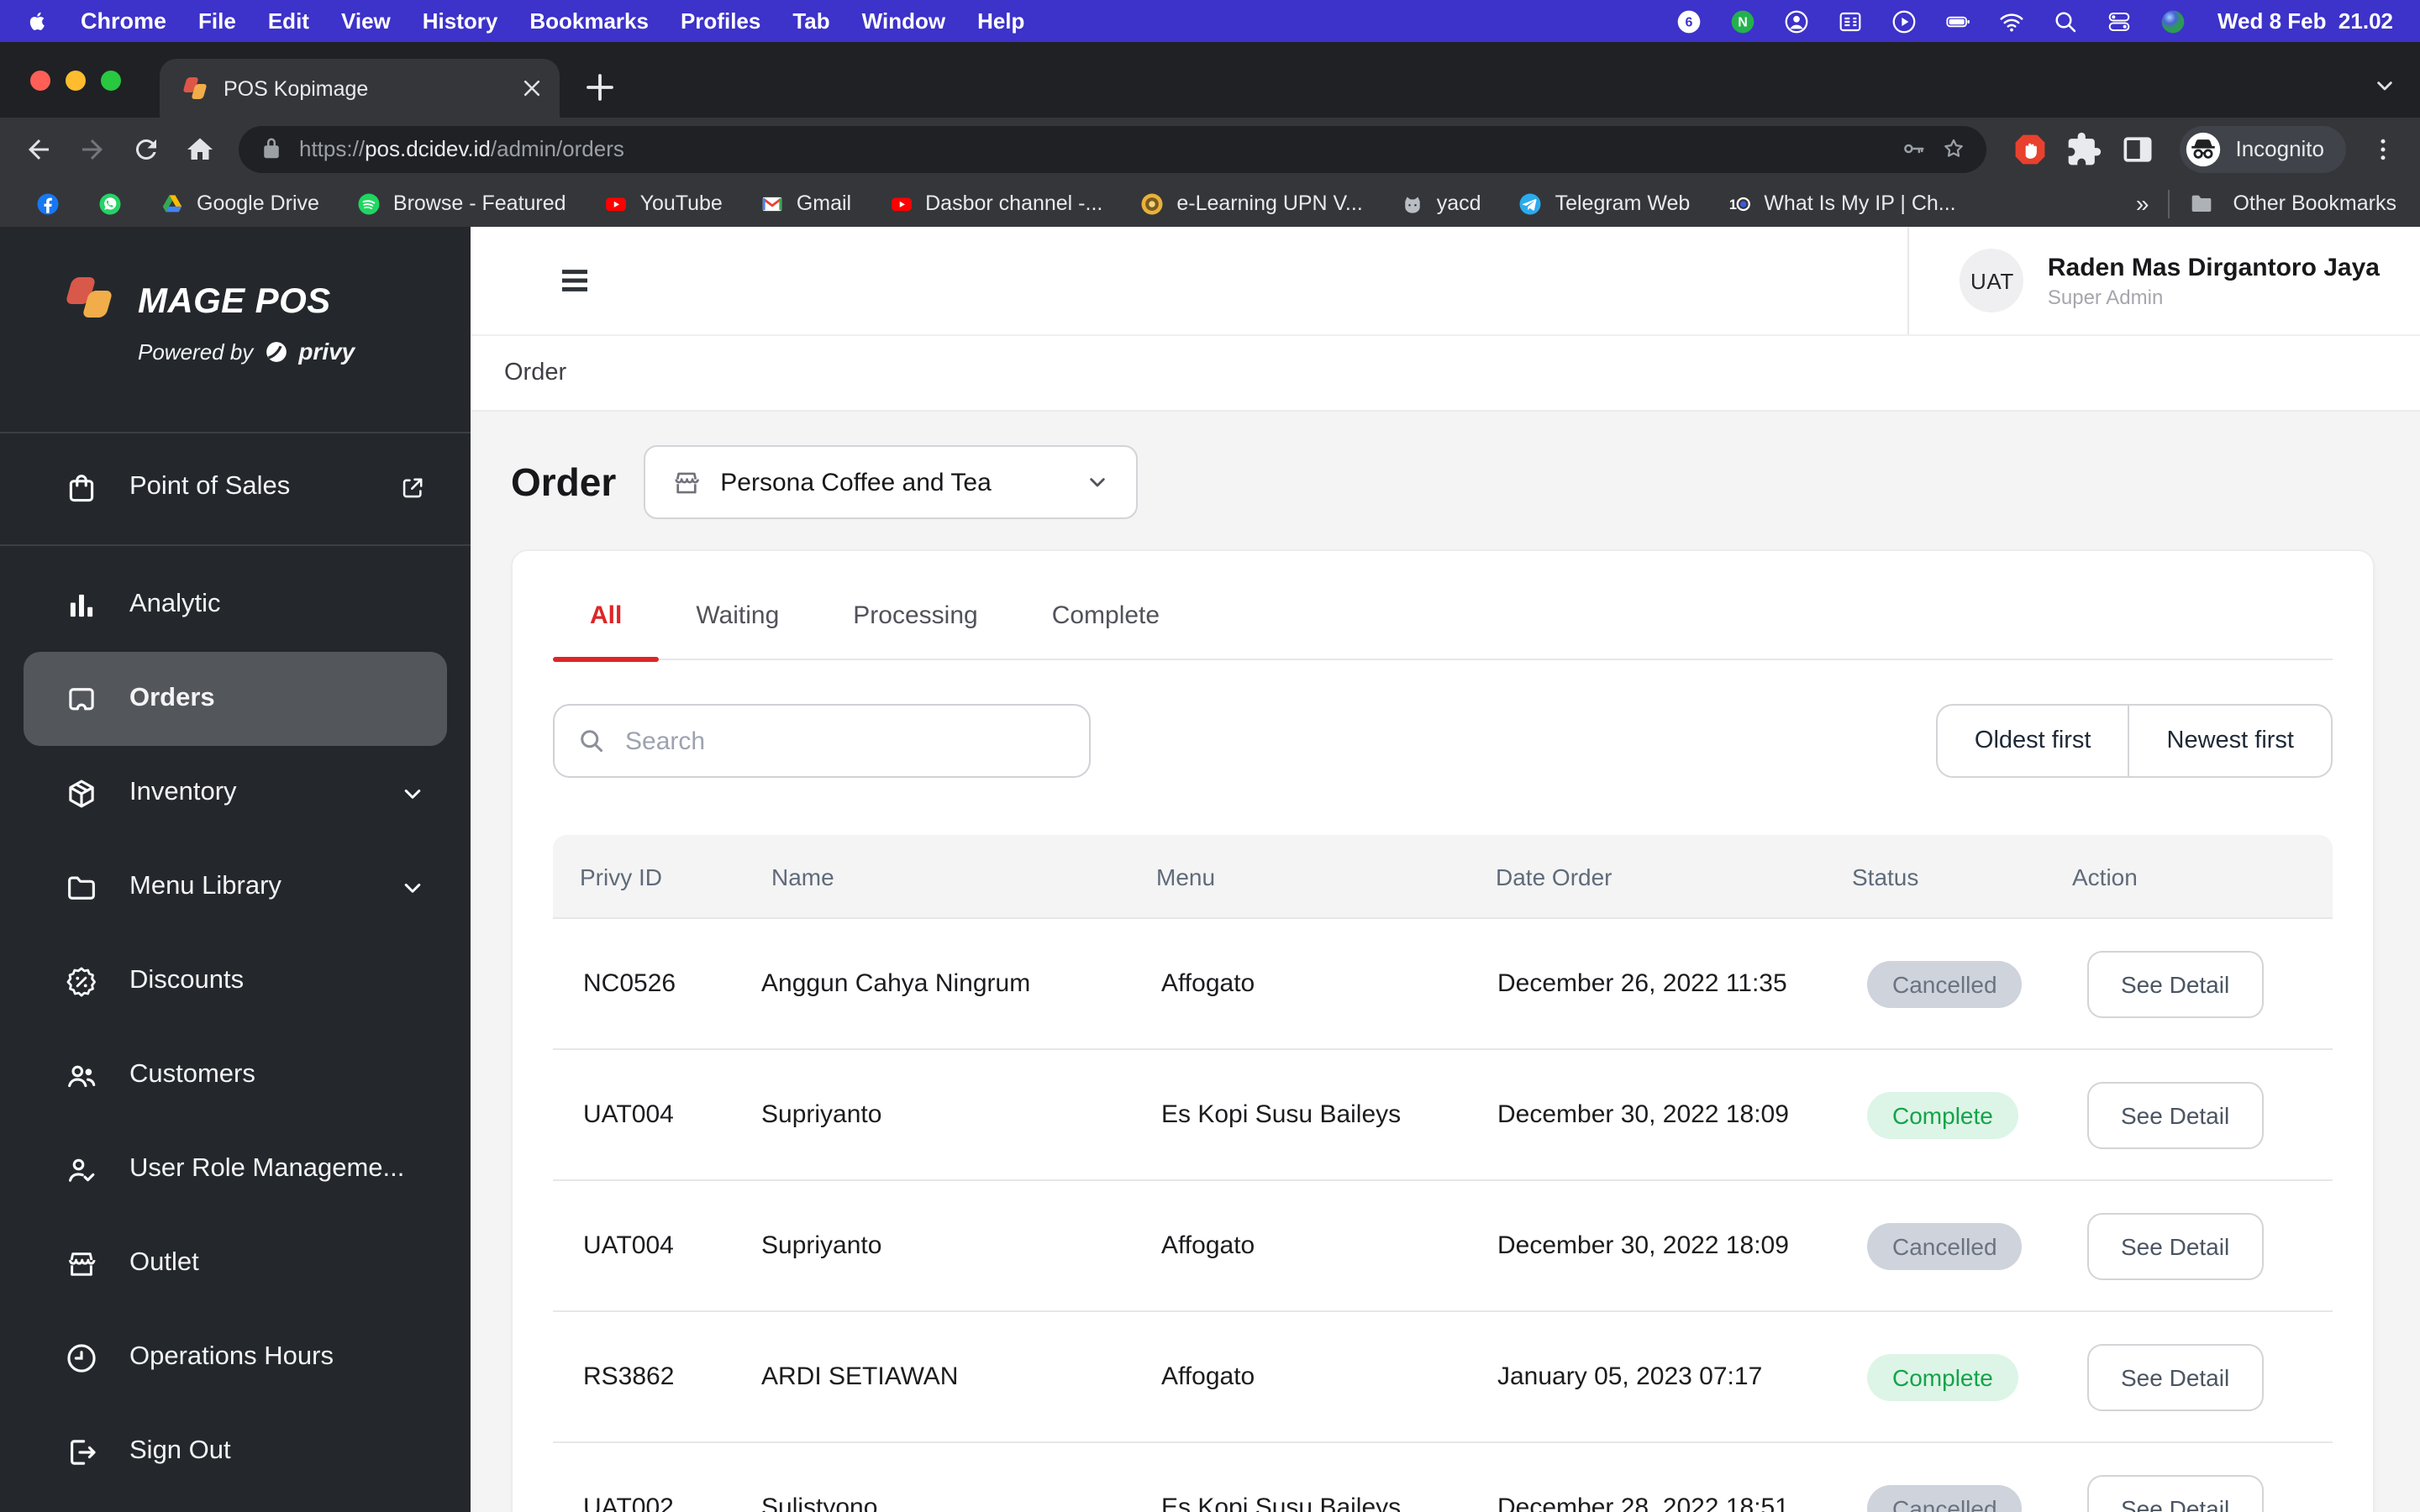  What do you see at coordinates (600, 87) in the screenshot?
I see `new-tab-button` at bounding box center [600, 87].